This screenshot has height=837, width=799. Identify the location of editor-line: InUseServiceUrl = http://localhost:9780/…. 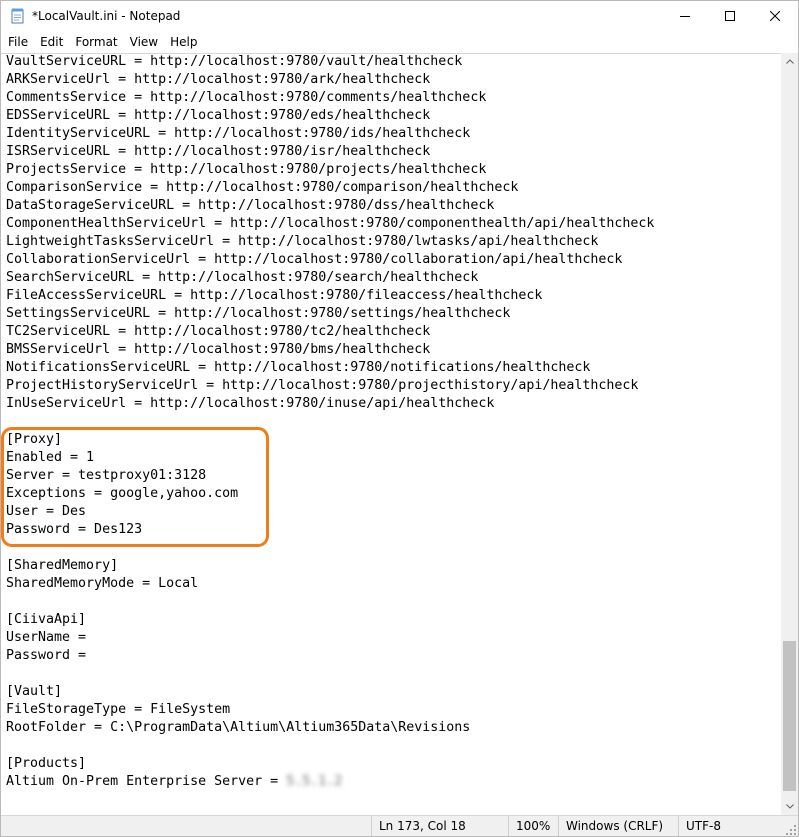
(250, 403).